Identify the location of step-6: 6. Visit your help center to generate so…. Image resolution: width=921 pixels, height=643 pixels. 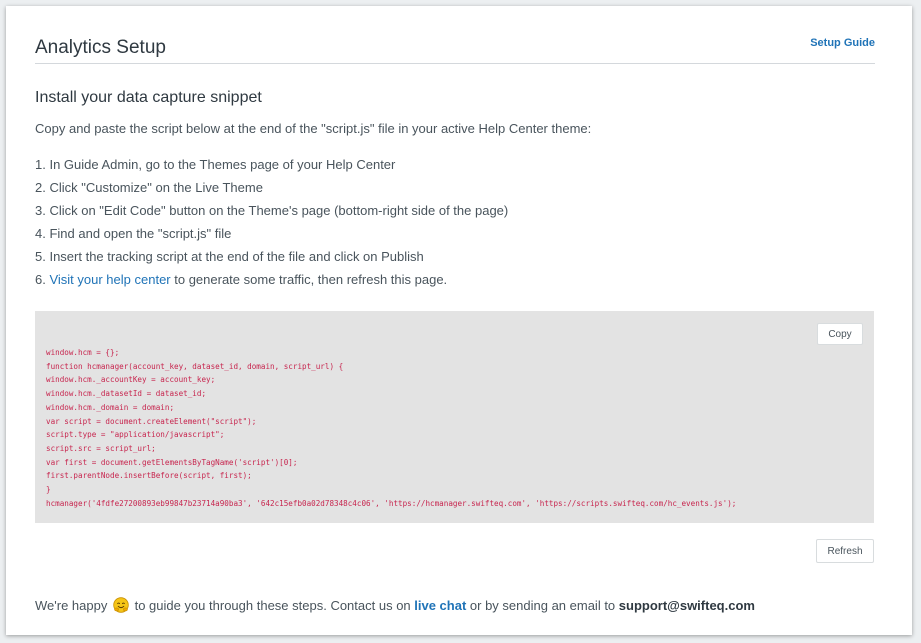
(271, 283).